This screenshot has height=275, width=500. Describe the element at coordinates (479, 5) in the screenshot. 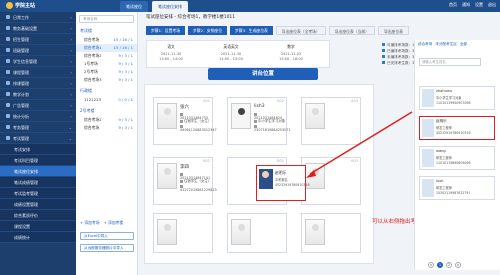

I see `settings-link: 设置` at that location.